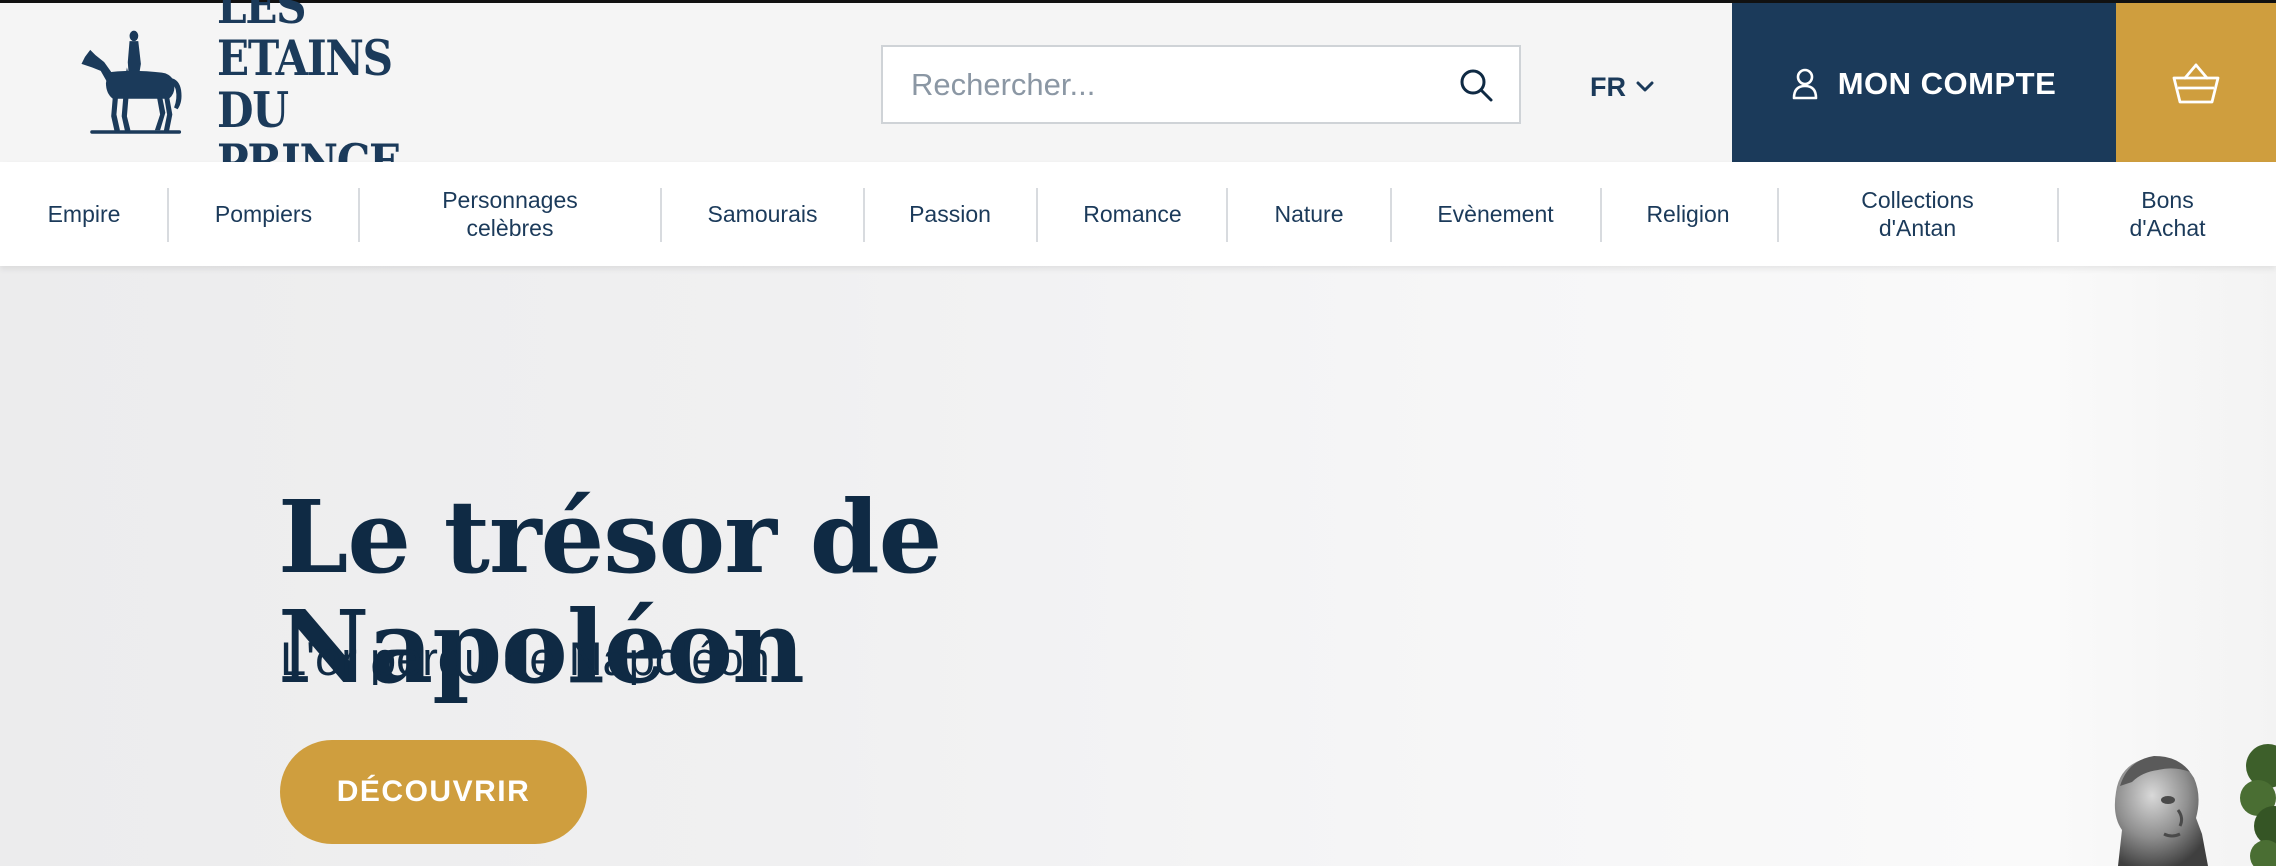 The width and height of the screenshot is (2276, 866). I want to click on nav-item-passion: Passion, so click(950, 214).